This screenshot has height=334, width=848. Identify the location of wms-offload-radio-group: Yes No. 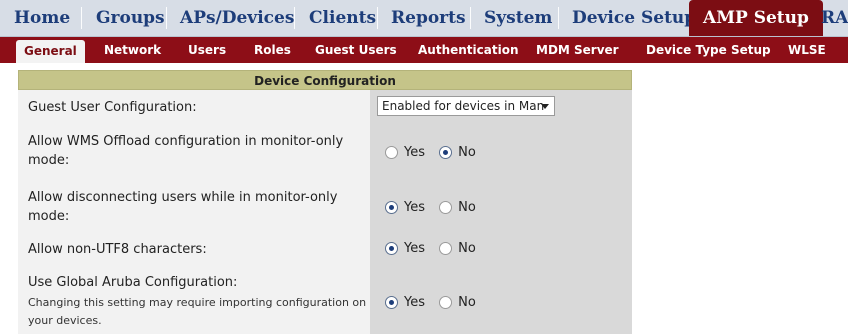
(435, 155).